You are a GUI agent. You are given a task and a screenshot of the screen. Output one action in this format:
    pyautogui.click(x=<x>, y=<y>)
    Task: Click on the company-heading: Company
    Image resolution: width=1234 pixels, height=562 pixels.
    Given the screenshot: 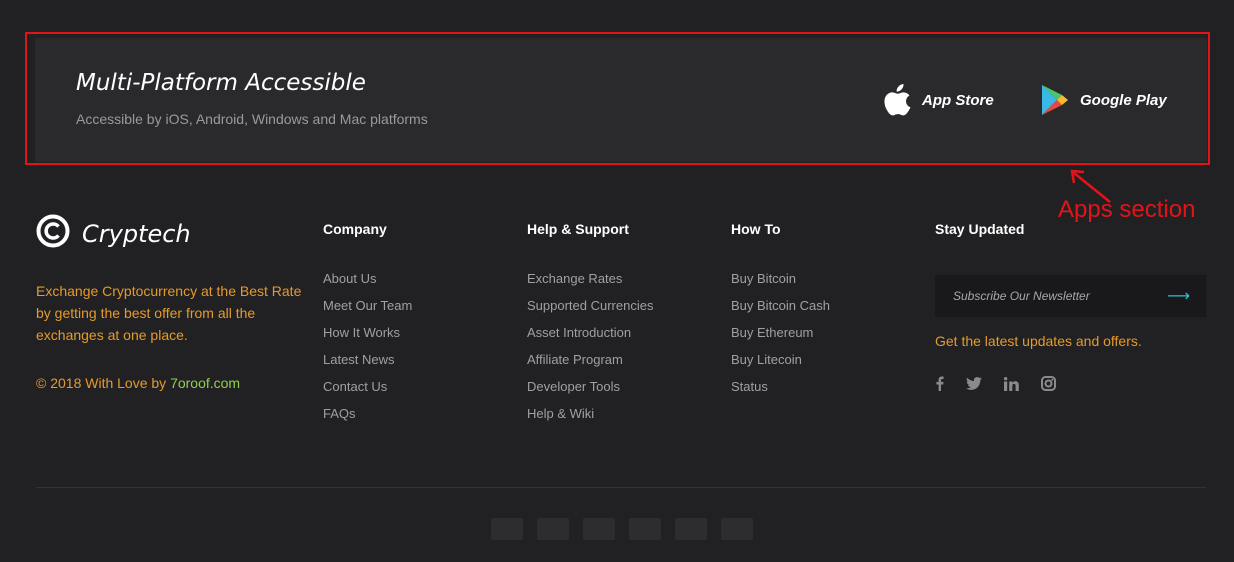 What is the action you would take?
    pyautogui.click(x=355, y=229)
    